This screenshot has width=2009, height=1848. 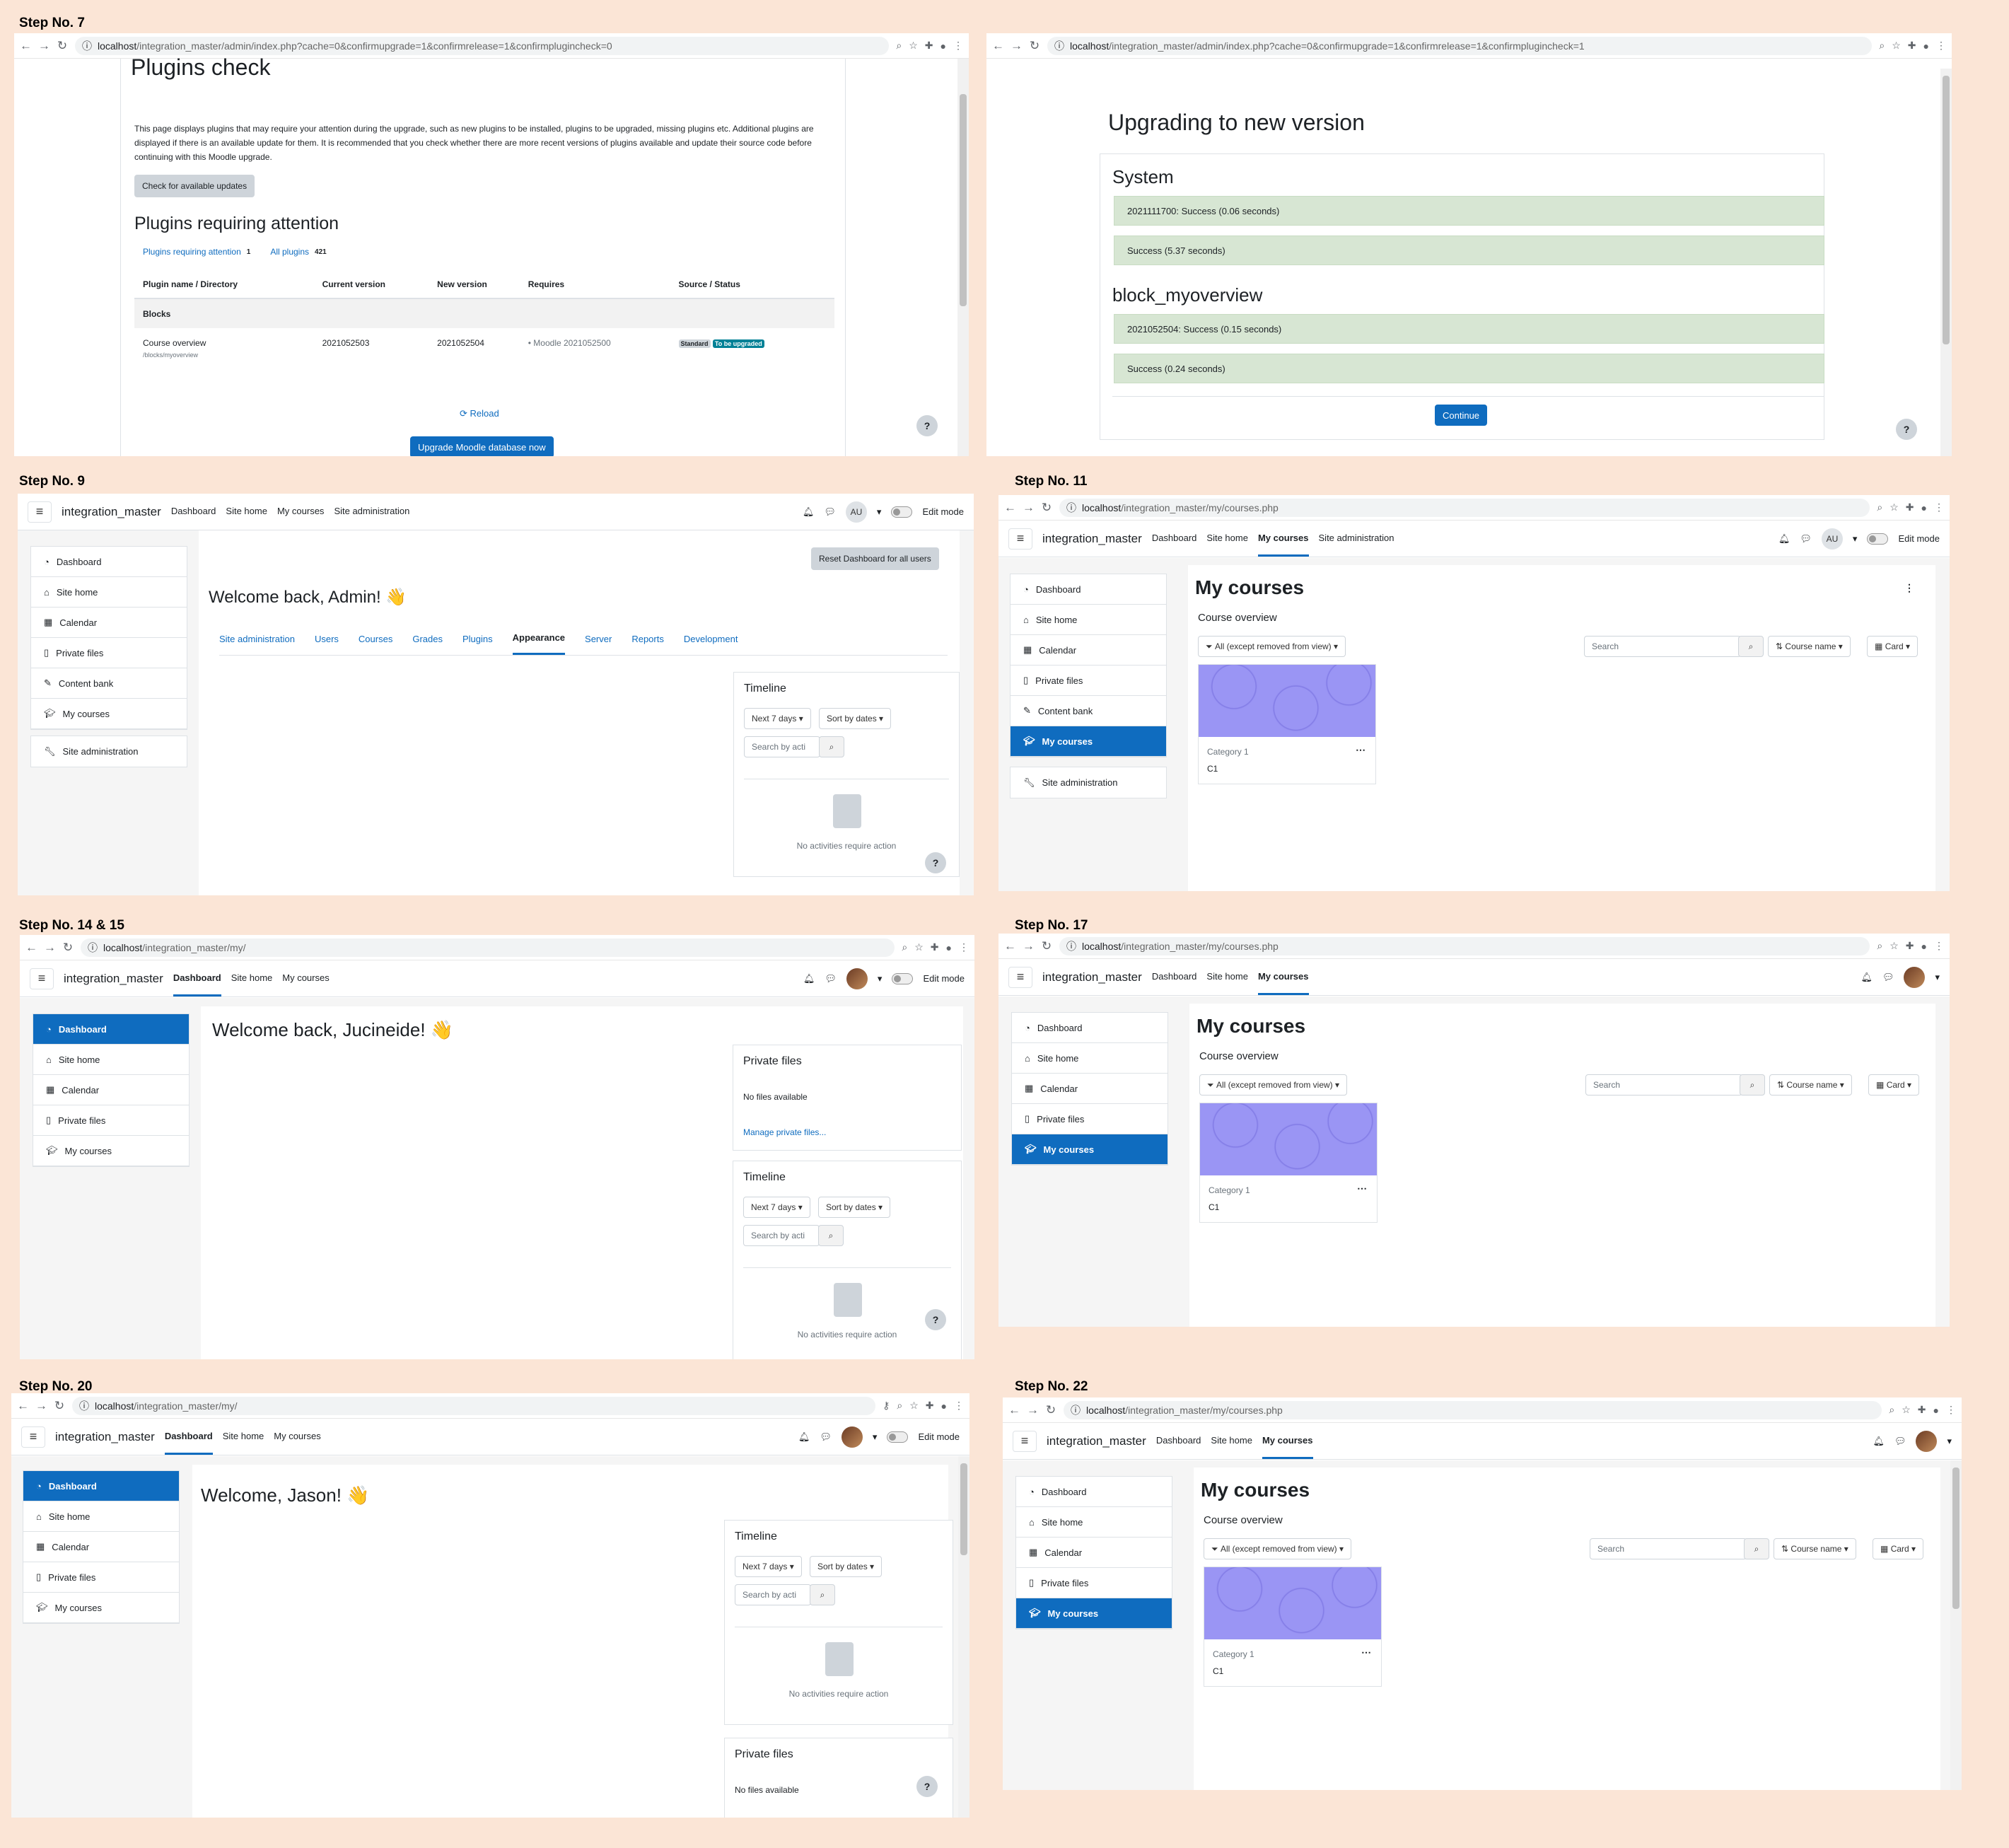 I want to click on avatar: AU, so click(x=856, y=512).